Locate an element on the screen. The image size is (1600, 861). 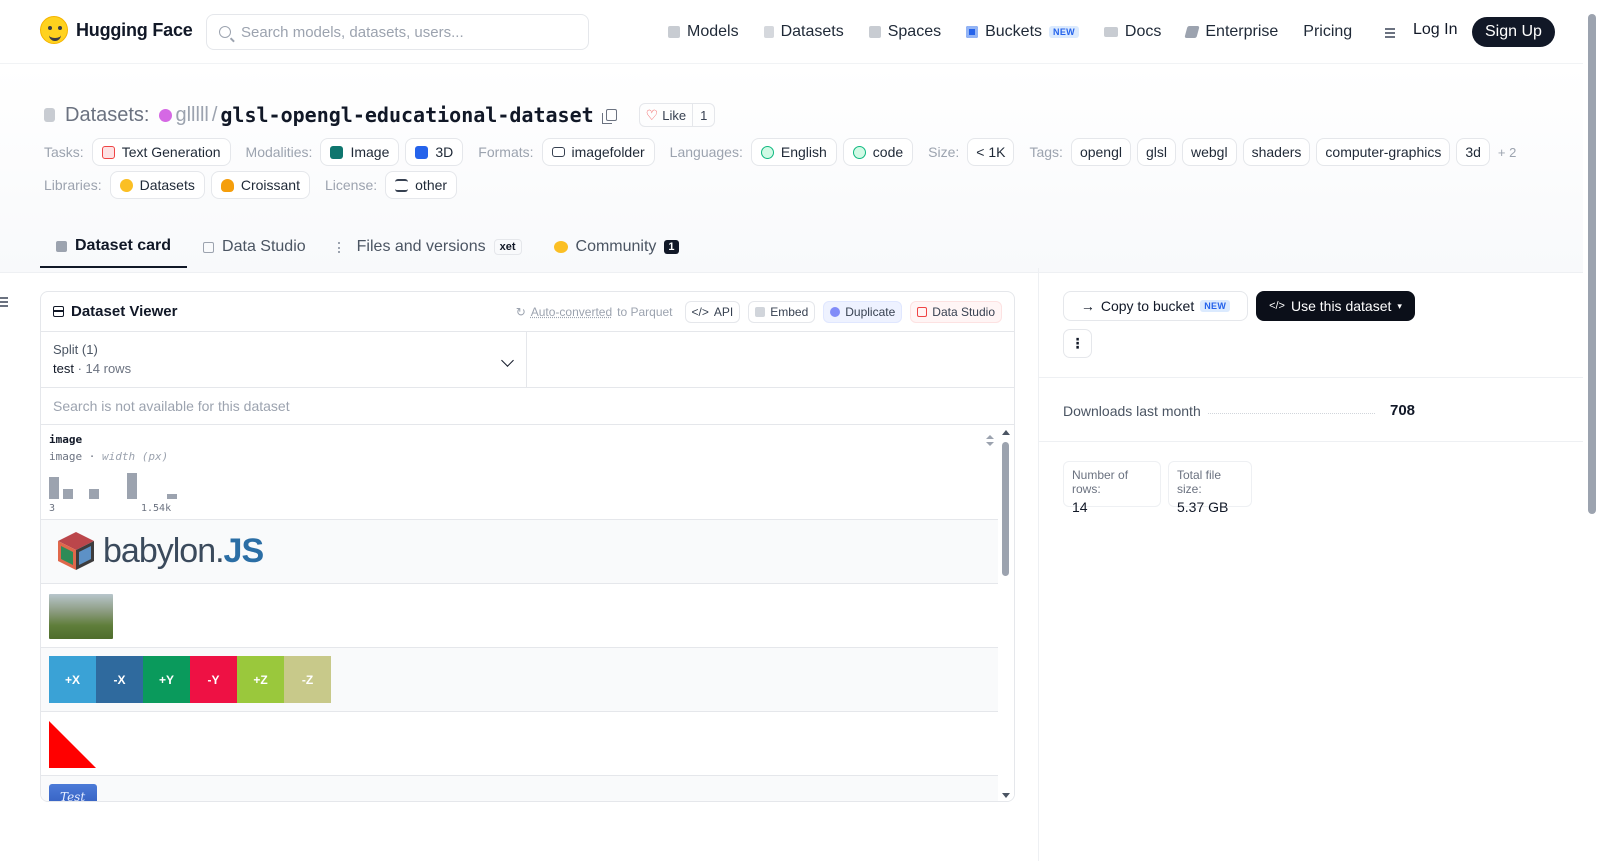
license-chip: other is located at coordinates (421, 185).